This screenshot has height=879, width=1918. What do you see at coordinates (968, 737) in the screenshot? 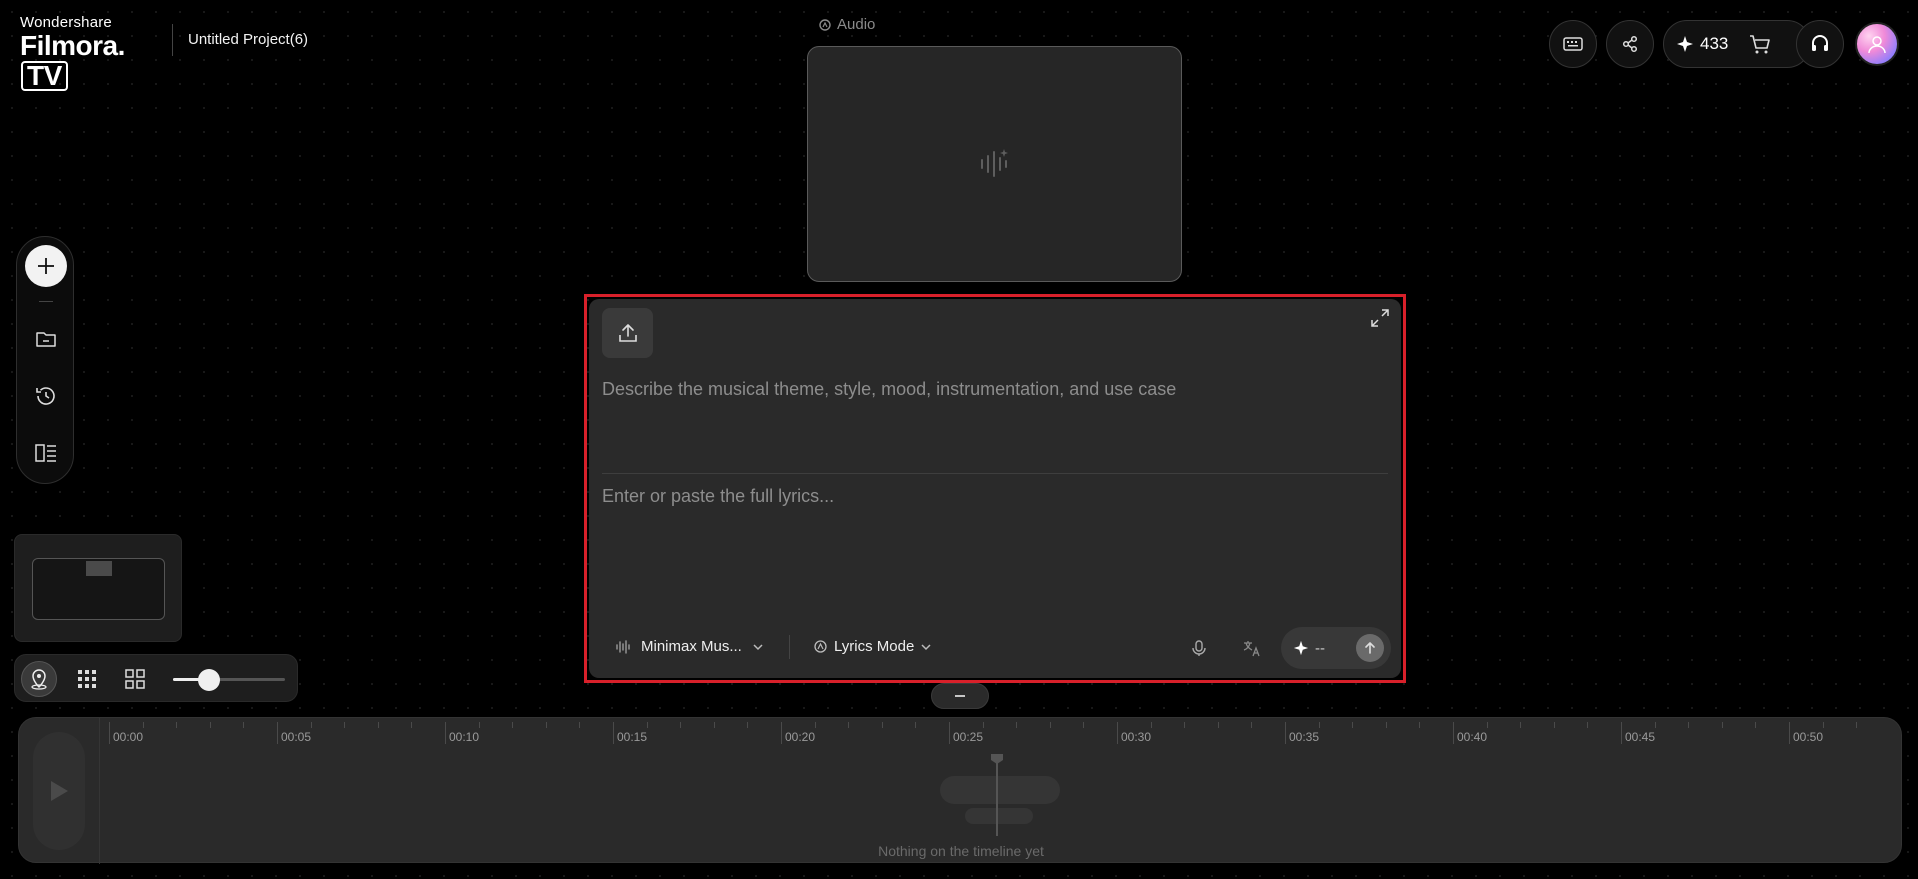
I see `ruler-tick-label: 00:25` at bounding box center [968, 737].